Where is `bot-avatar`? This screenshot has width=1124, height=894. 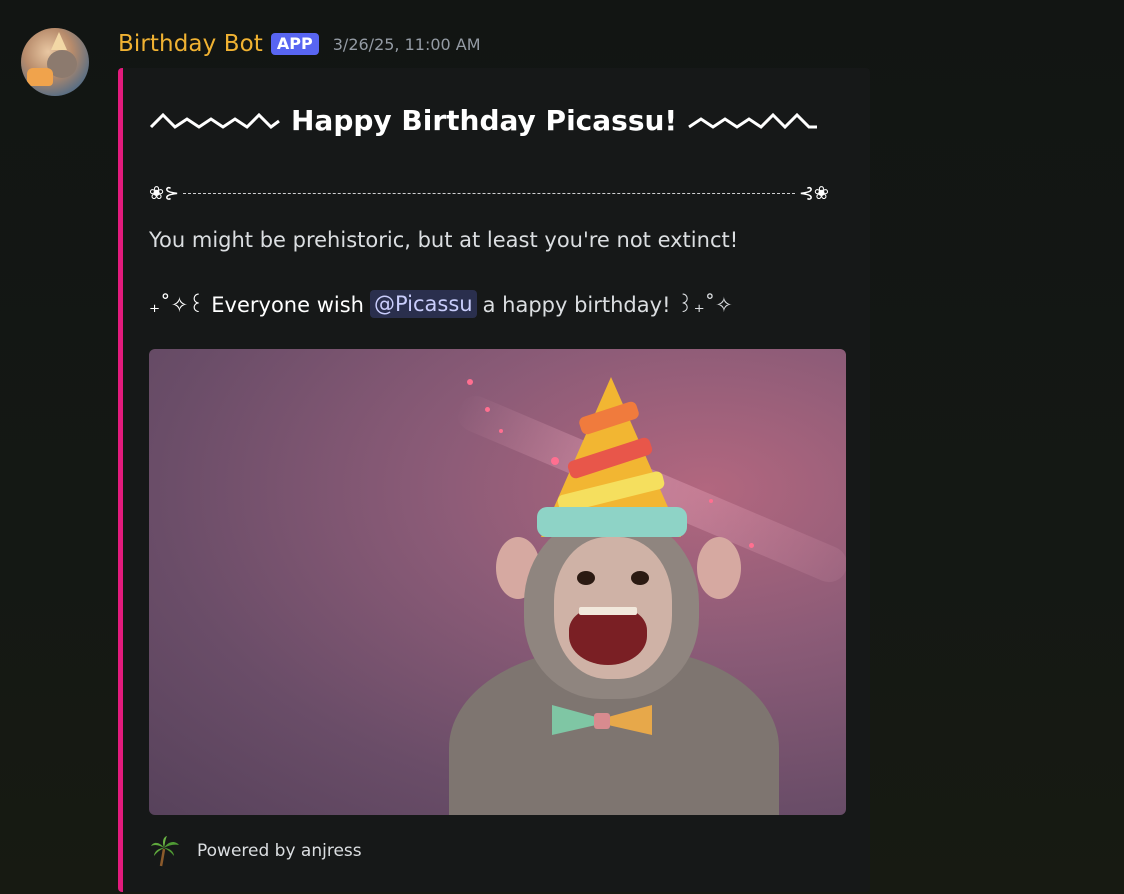 bot-avatar is located at coordinates (55, 62).